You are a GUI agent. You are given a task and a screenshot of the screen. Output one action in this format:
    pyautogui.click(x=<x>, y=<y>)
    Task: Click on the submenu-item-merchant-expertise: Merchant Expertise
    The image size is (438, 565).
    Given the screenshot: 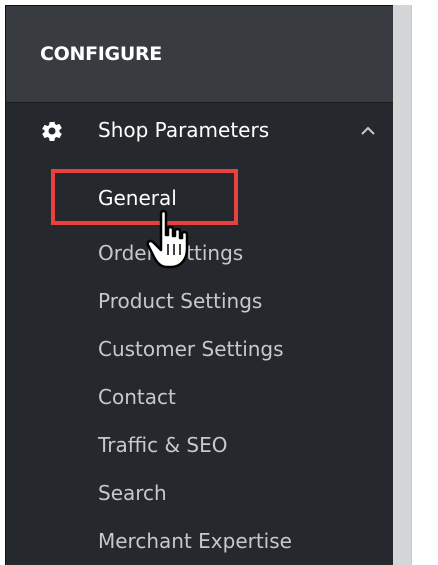 What is the action you would take?
    pyautogui.click(x=195, y=541)
    